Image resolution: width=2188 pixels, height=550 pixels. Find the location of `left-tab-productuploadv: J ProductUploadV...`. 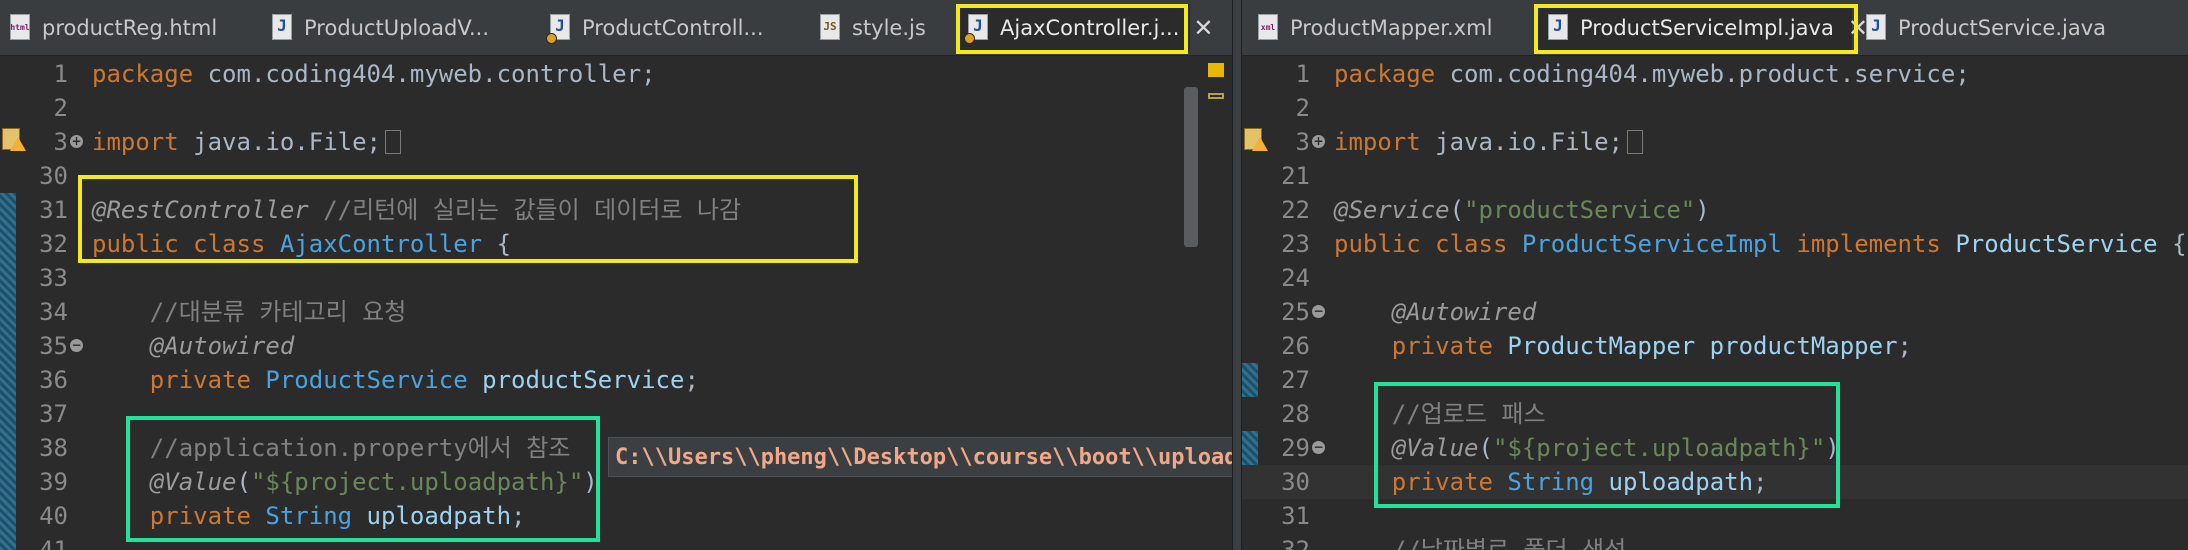

left-tab-productuploadv: J ProductUploadV... is located at coordinates (397, 28).